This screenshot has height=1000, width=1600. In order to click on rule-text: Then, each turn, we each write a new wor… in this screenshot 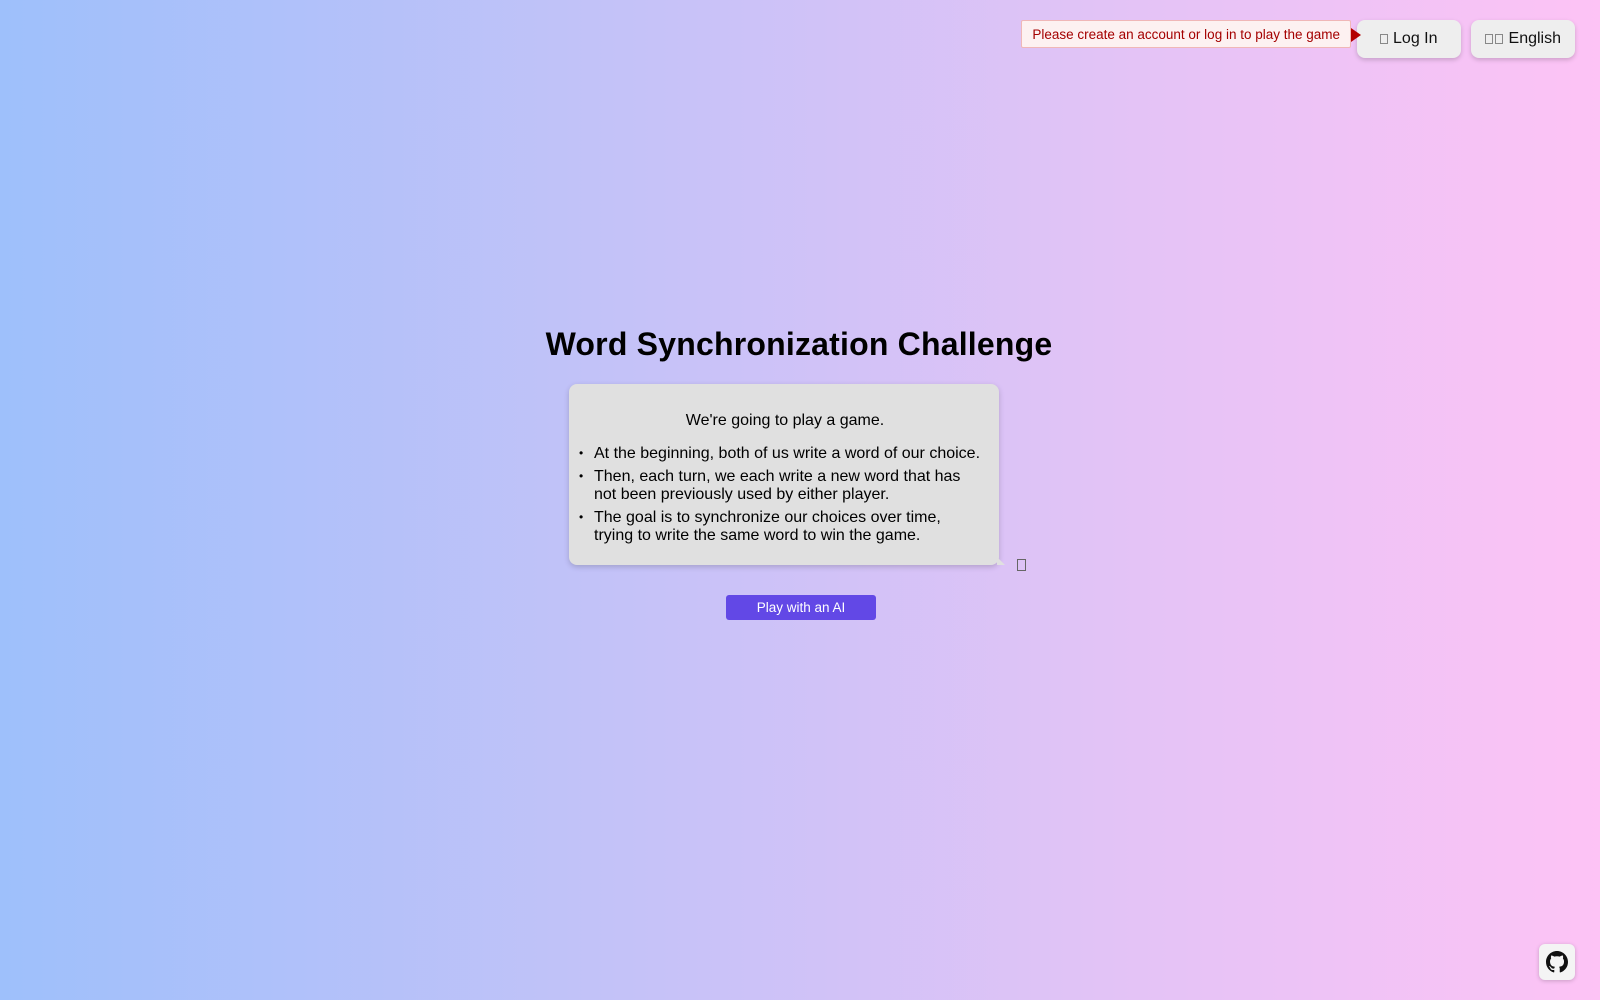, I will do `click(777, 485)`.